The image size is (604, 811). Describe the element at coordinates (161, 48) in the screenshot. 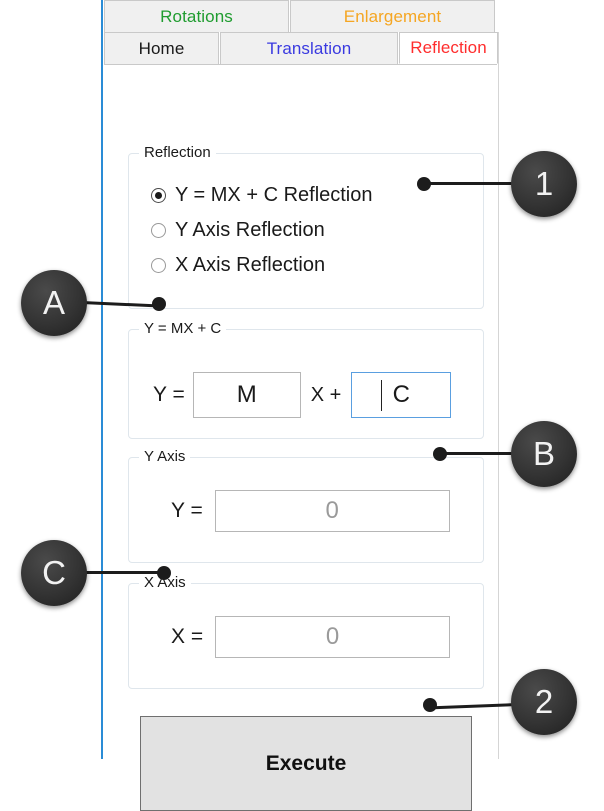

I see `tab-home: Home` at that location.